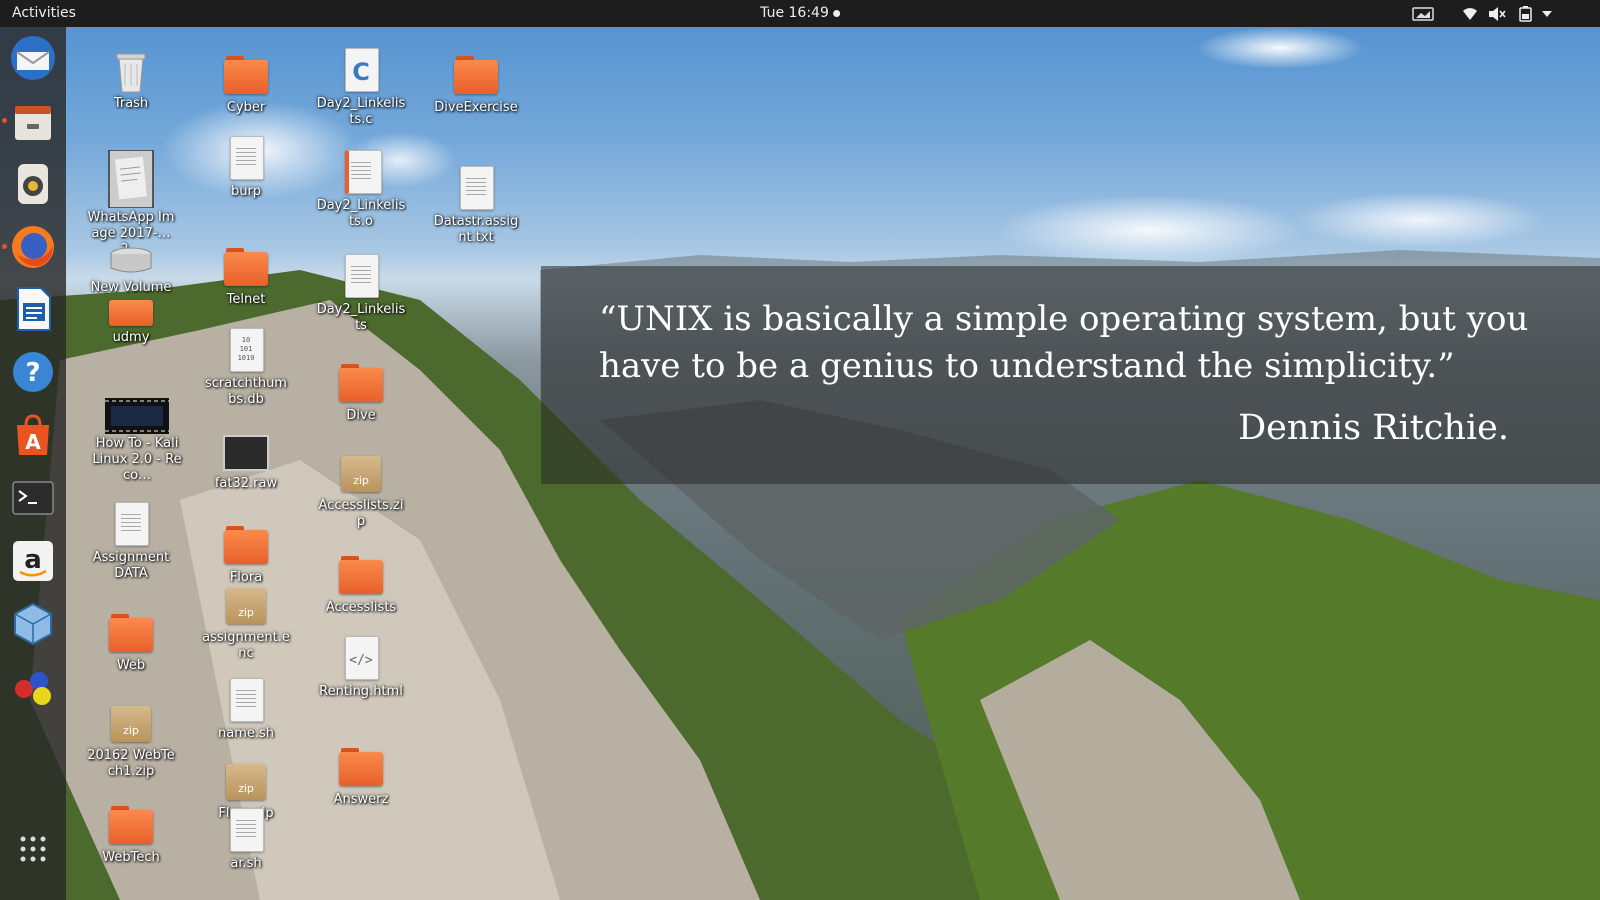 The width and height of the screenshot is (1600, 900). I want to click on icon-label: Renting.html, so click(361, 691).